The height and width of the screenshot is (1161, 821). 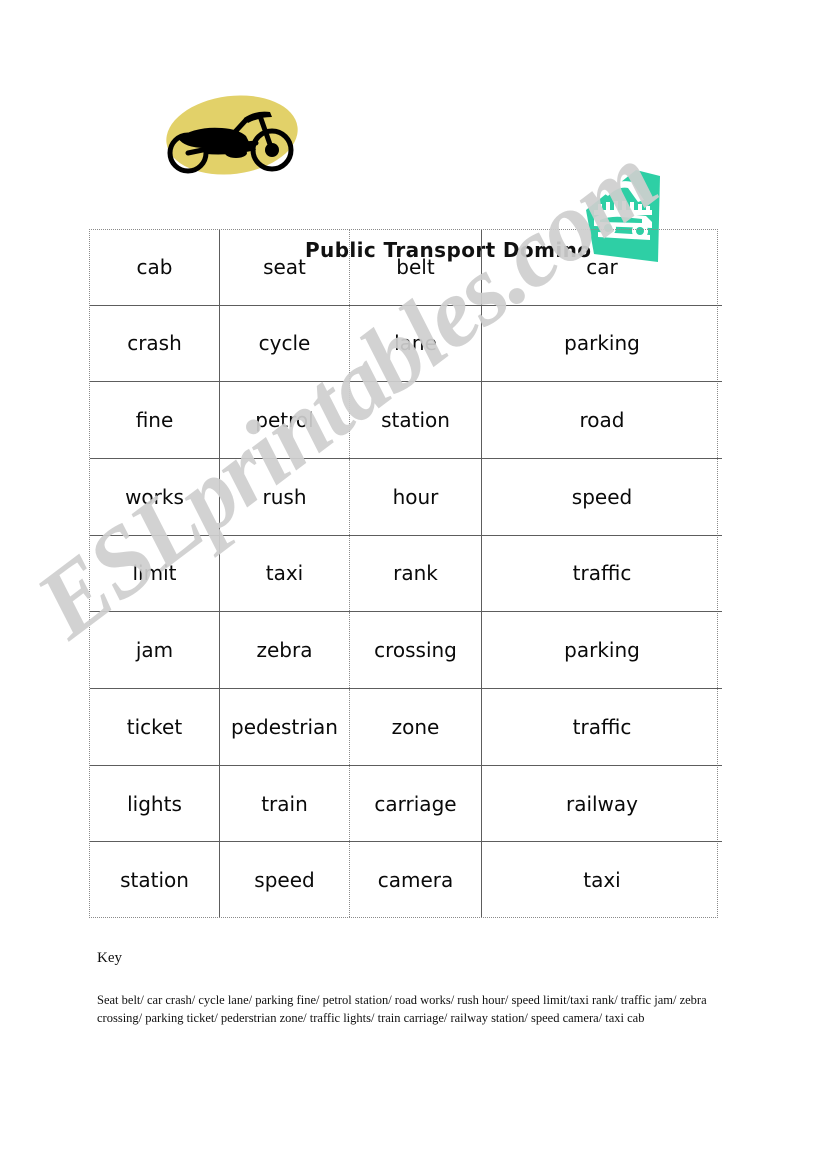 I want to click on domino-cell: rank, so click(x=415, y=574).